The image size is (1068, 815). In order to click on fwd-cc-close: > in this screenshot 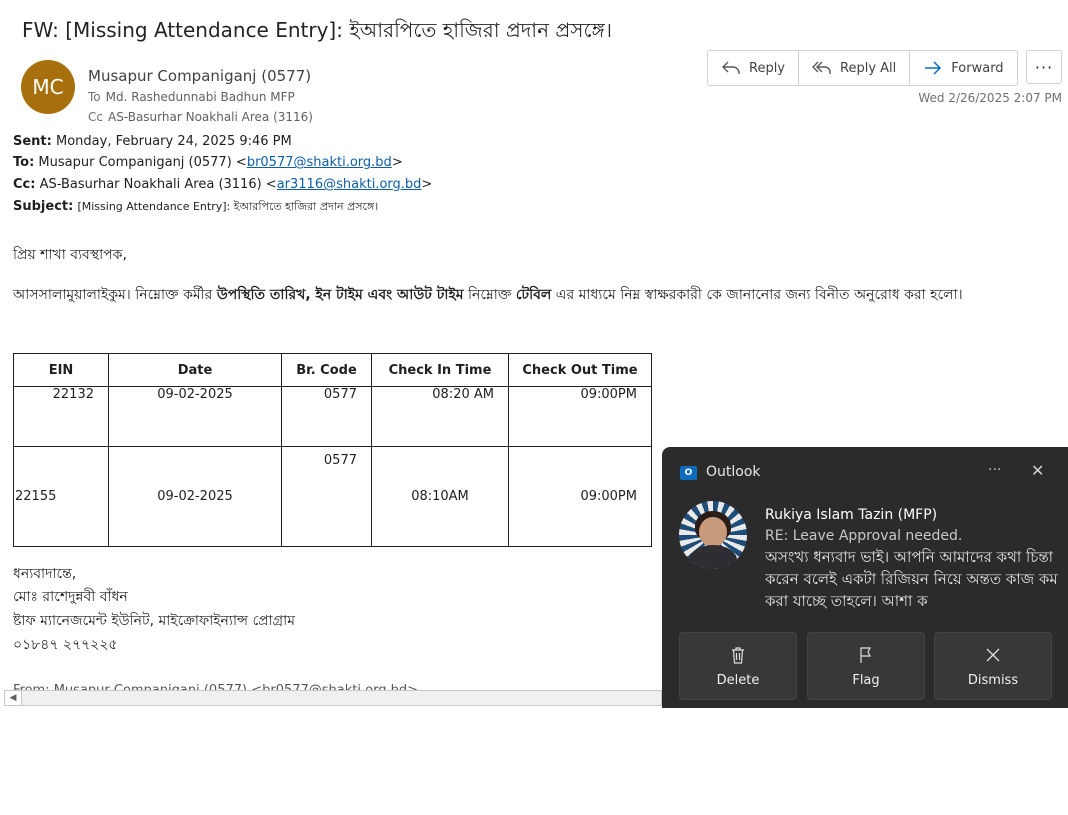, I will do `click(427, 184)`.